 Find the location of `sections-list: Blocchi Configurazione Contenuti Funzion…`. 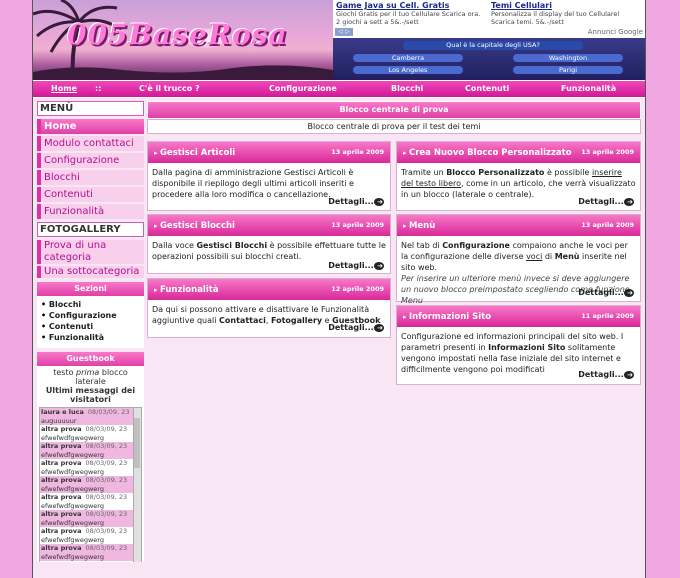

sections-list: Blocchi Configurazione Contenuti Funzion… is located at coordinates (90, 322).